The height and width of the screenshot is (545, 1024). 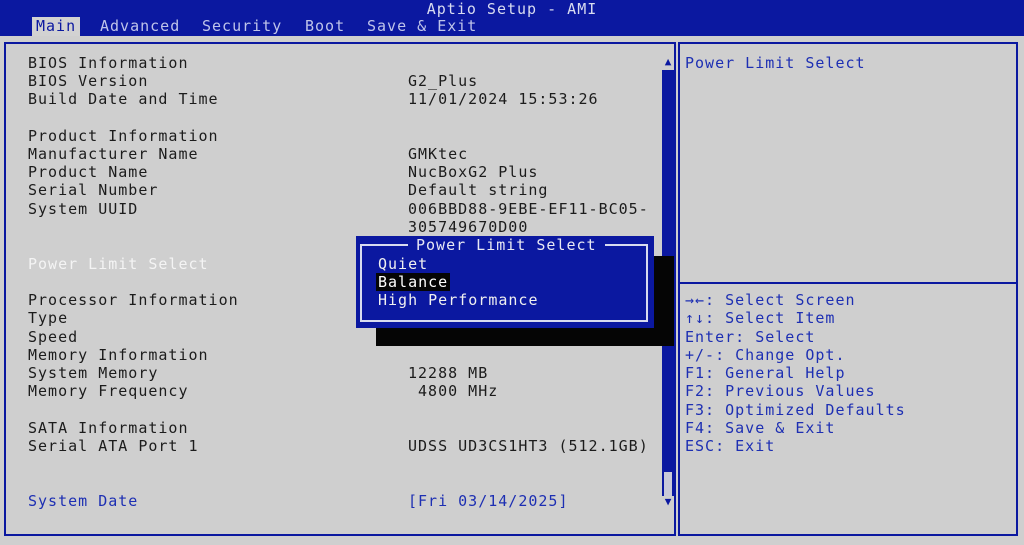 I want to click on product-name-label: Product Name, so click(x=88, y=172).